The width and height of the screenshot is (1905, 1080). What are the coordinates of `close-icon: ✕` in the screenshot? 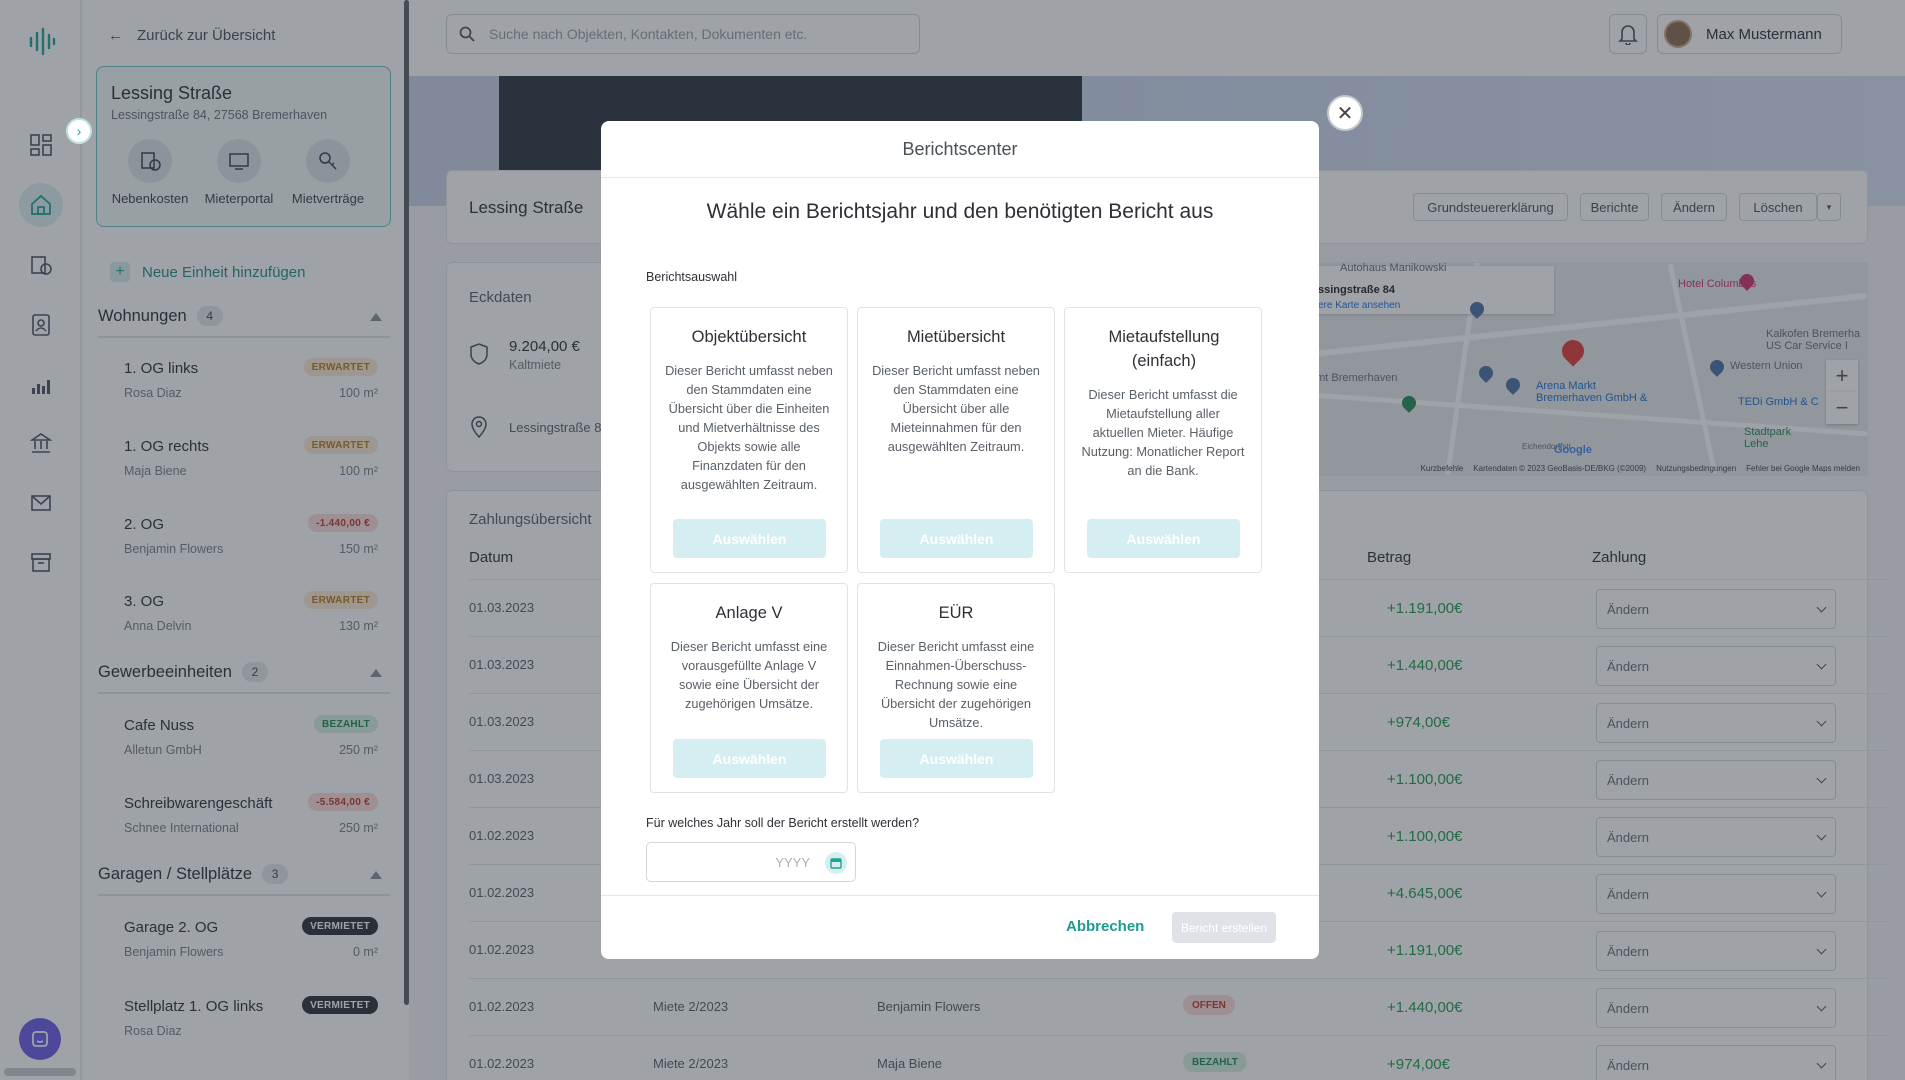 It's located at (1345, 113).